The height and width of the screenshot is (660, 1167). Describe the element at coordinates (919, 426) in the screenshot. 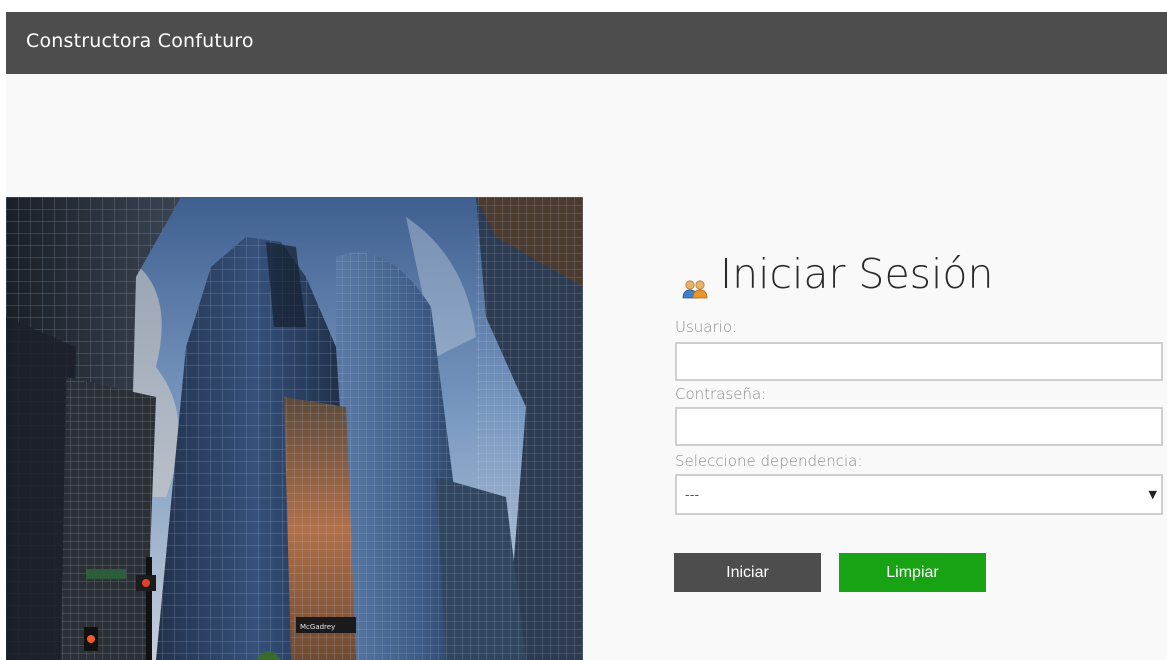

I see `password-input` at that location.